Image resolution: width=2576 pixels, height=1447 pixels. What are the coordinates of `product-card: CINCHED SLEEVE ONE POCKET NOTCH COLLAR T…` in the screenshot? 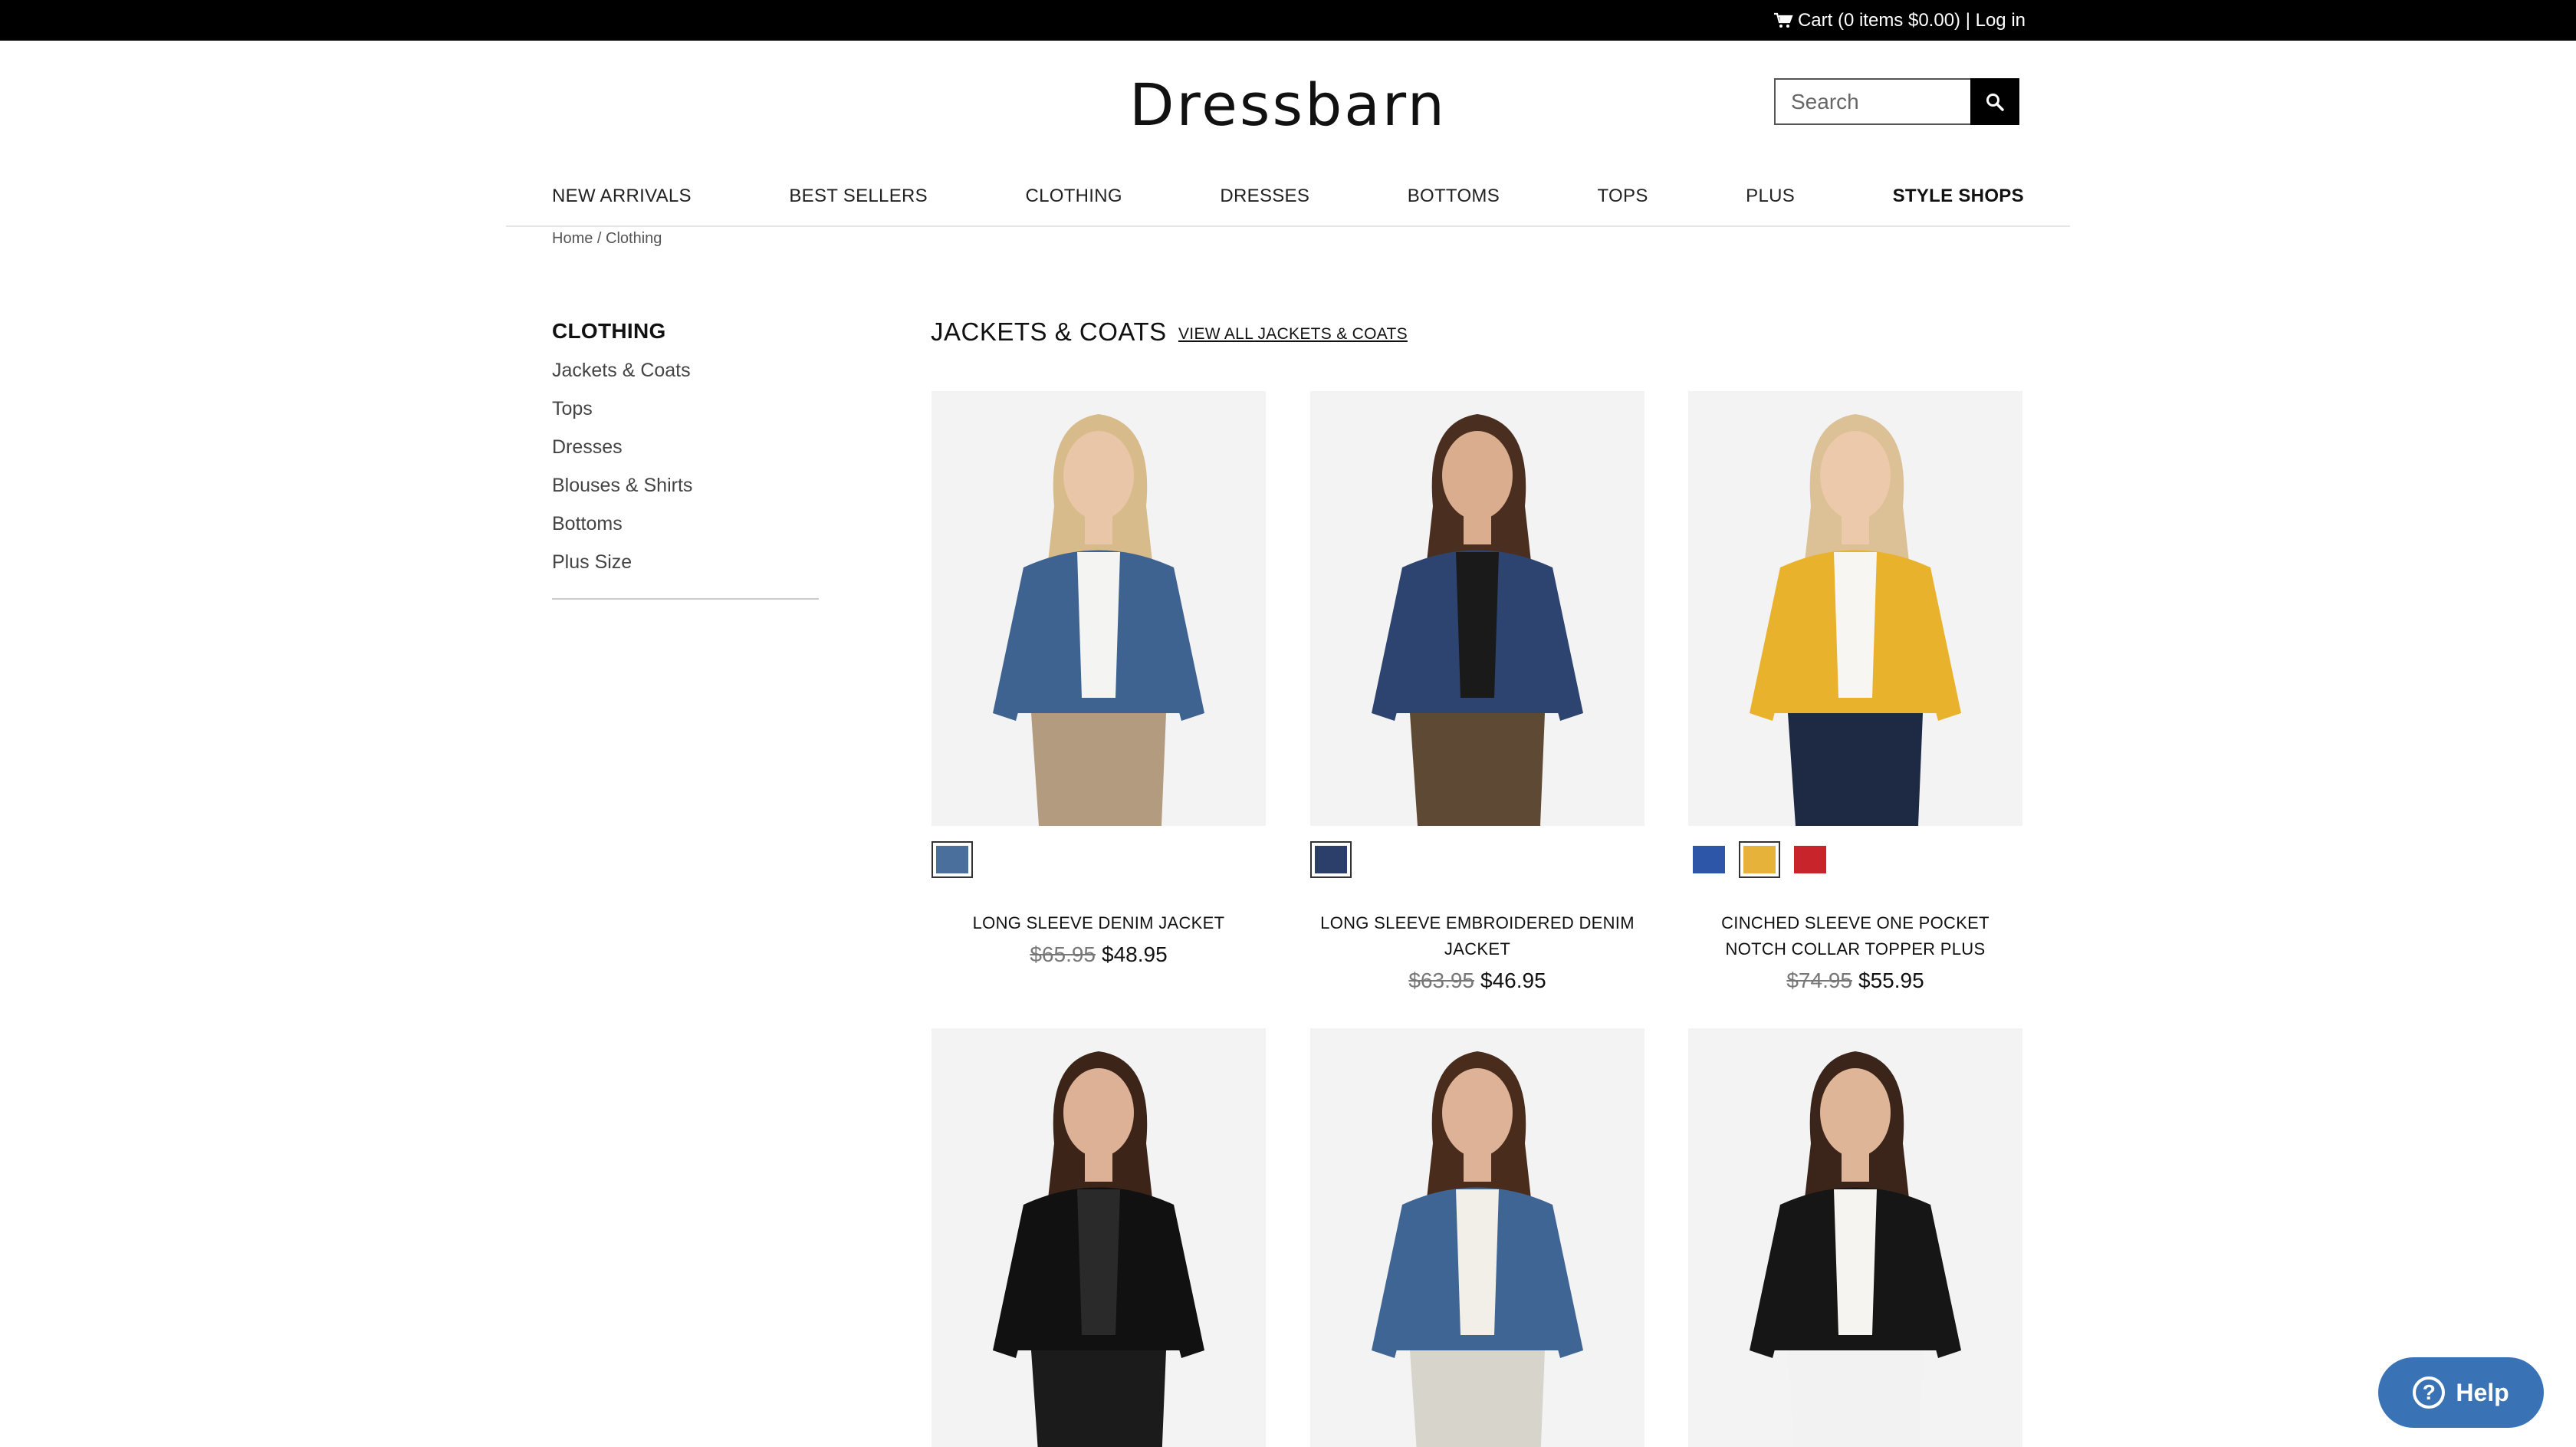 It's located at (1855, 692).